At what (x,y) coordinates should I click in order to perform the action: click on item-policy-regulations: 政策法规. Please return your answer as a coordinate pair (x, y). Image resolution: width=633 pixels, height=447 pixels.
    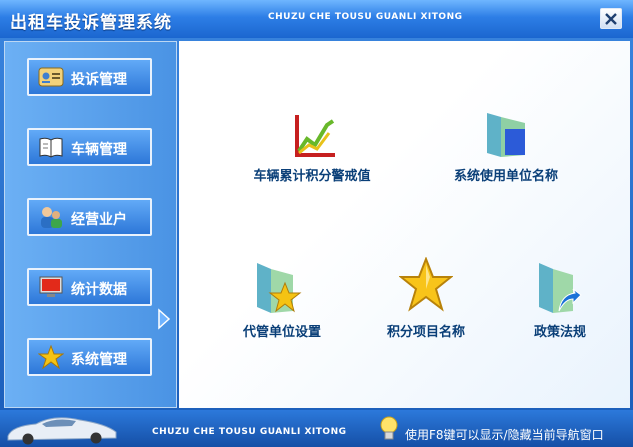
    Looking at the image, I should click on (560, 299).